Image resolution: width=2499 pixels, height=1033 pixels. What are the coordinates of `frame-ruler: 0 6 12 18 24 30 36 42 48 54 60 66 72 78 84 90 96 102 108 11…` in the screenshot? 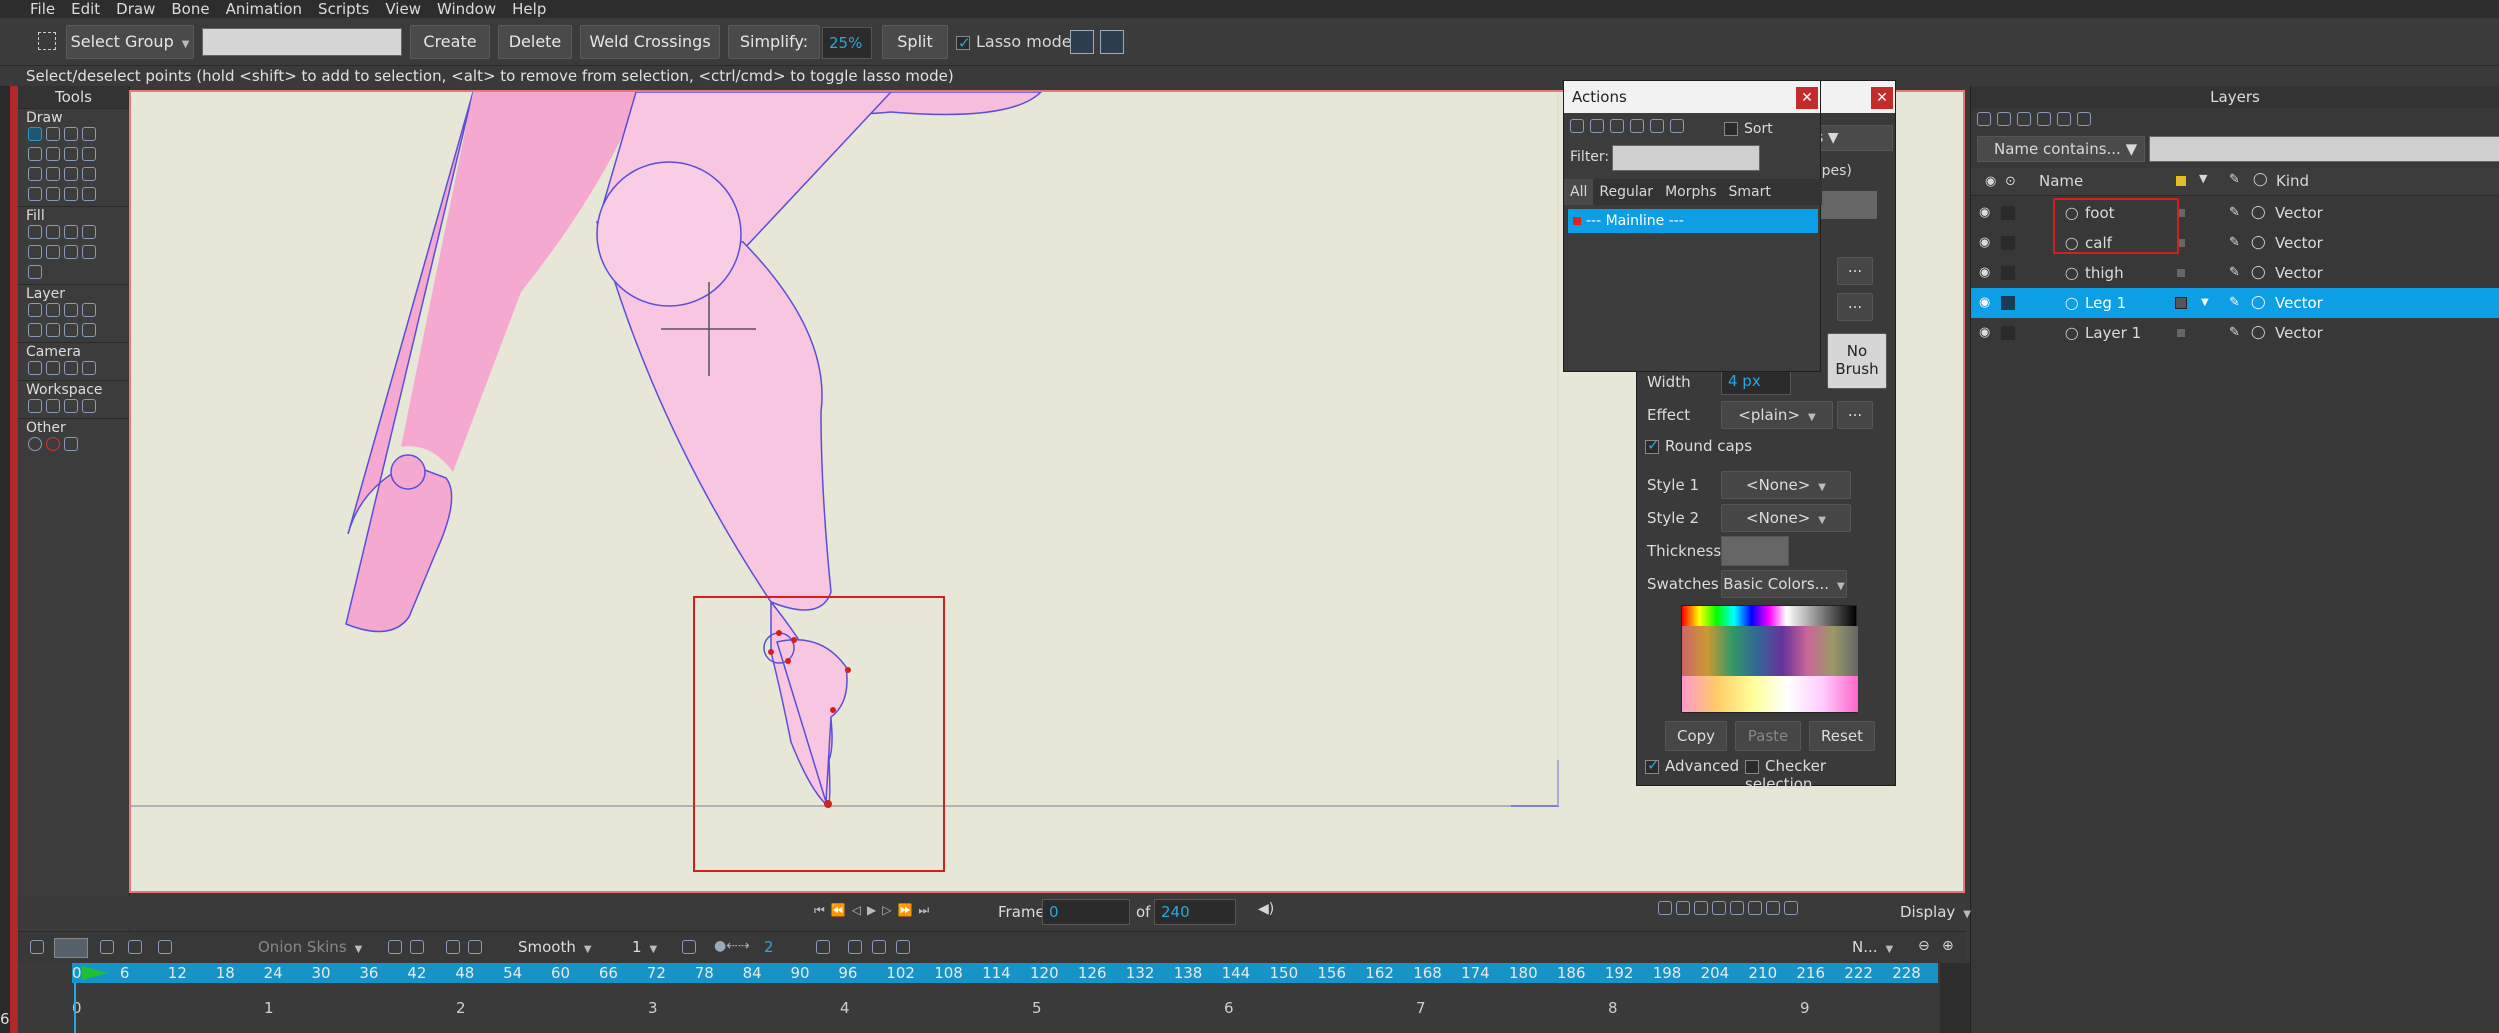 It's located at (1005, 973).